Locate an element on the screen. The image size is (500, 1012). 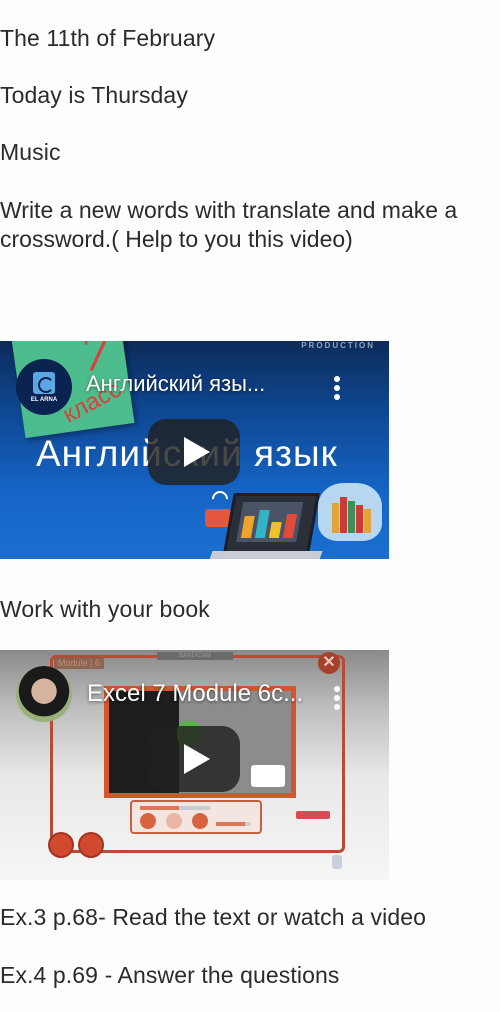
day-line: Today is Thursday is located at coordinates (94, 95).